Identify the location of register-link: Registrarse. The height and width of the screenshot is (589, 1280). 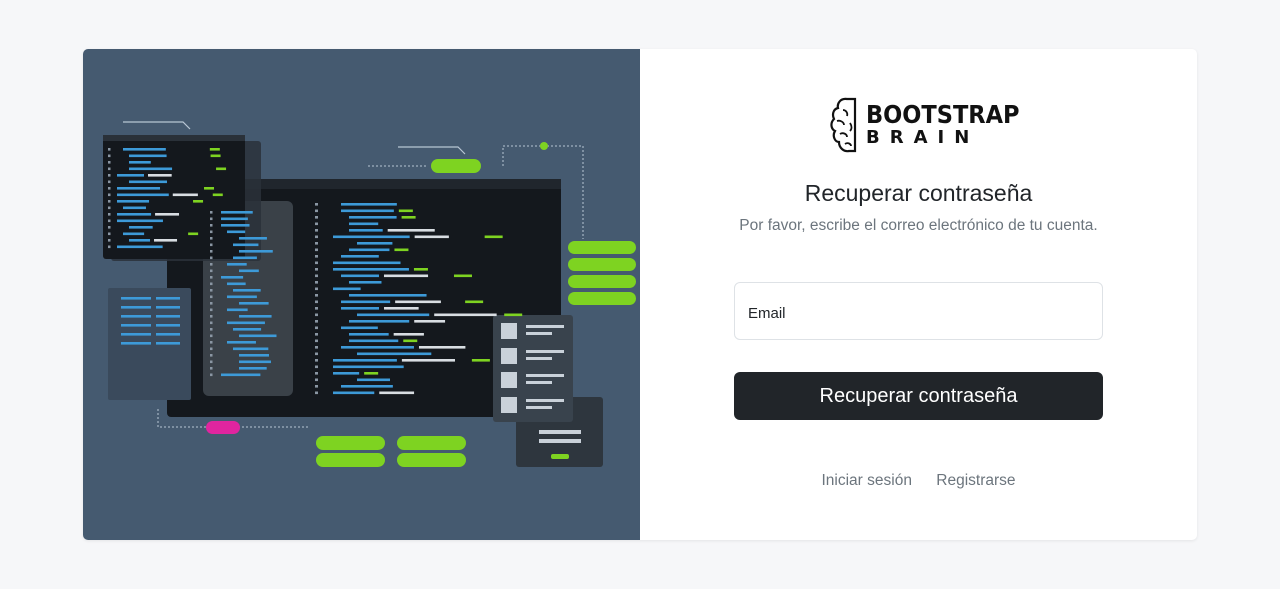
(975, 480).